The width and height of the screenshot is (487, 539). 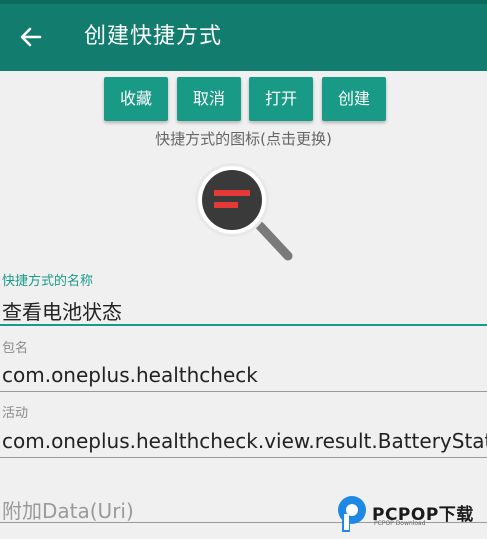 I want to click on package-underline, so click(x=243, y=391).